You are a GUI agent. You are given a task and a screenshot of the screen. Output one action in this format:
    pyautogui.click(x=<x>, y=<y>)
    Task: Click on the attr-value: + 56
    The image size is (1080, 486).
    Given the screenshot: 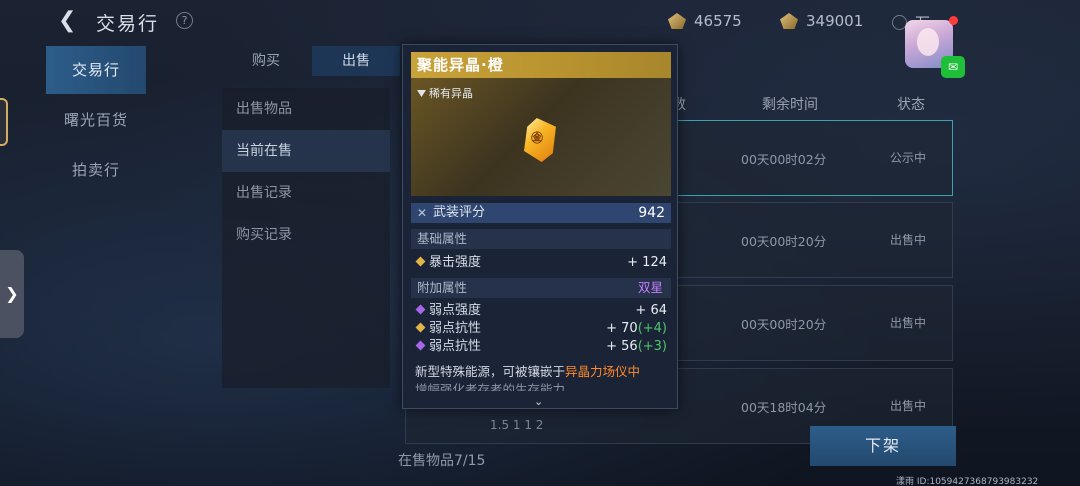 What is the action you would take?
    pyautogui.click(x=622, y=346)
    